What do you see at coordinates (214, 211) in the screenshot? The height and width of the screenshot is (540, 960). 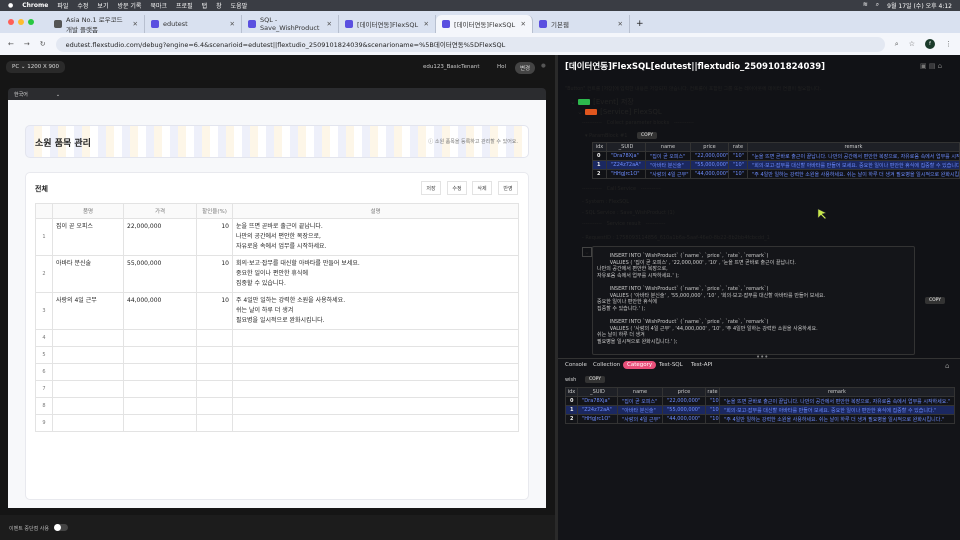 I see `col-rate: 할인율(%)` at bounding box center [214, 211].